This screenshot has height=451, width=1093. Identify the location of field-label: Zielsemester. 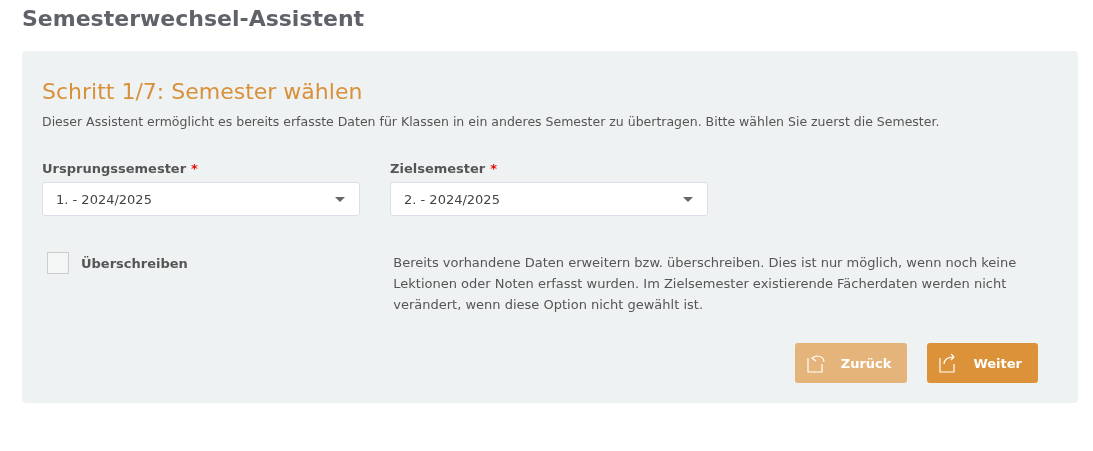
(438, 168).